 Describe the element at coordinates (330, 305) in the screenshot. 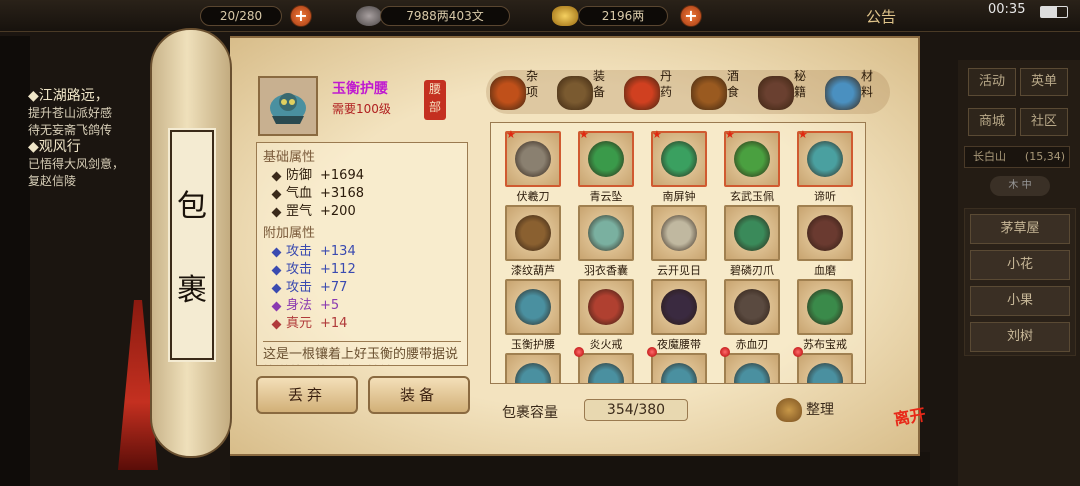

I see `stat-value: +5` at that location.